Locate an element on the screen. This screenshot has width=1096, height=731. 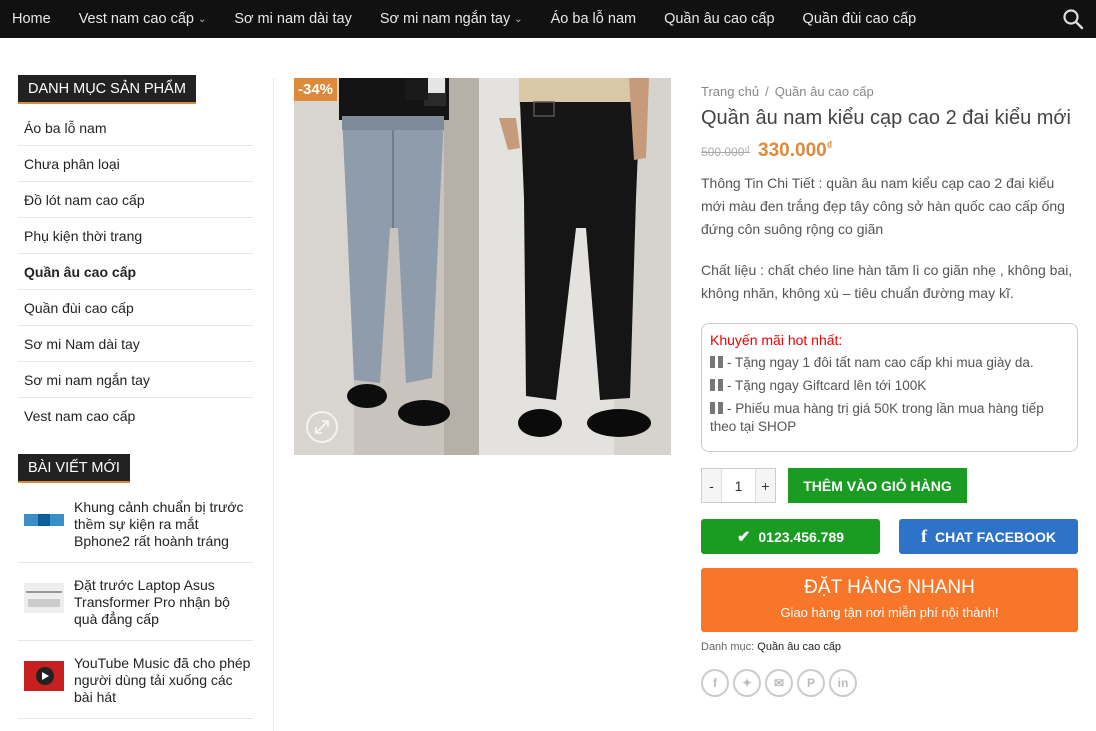
nav-item-ao-ba-lo: Áo ba lỗ nam is located at coordinates (593, 19).